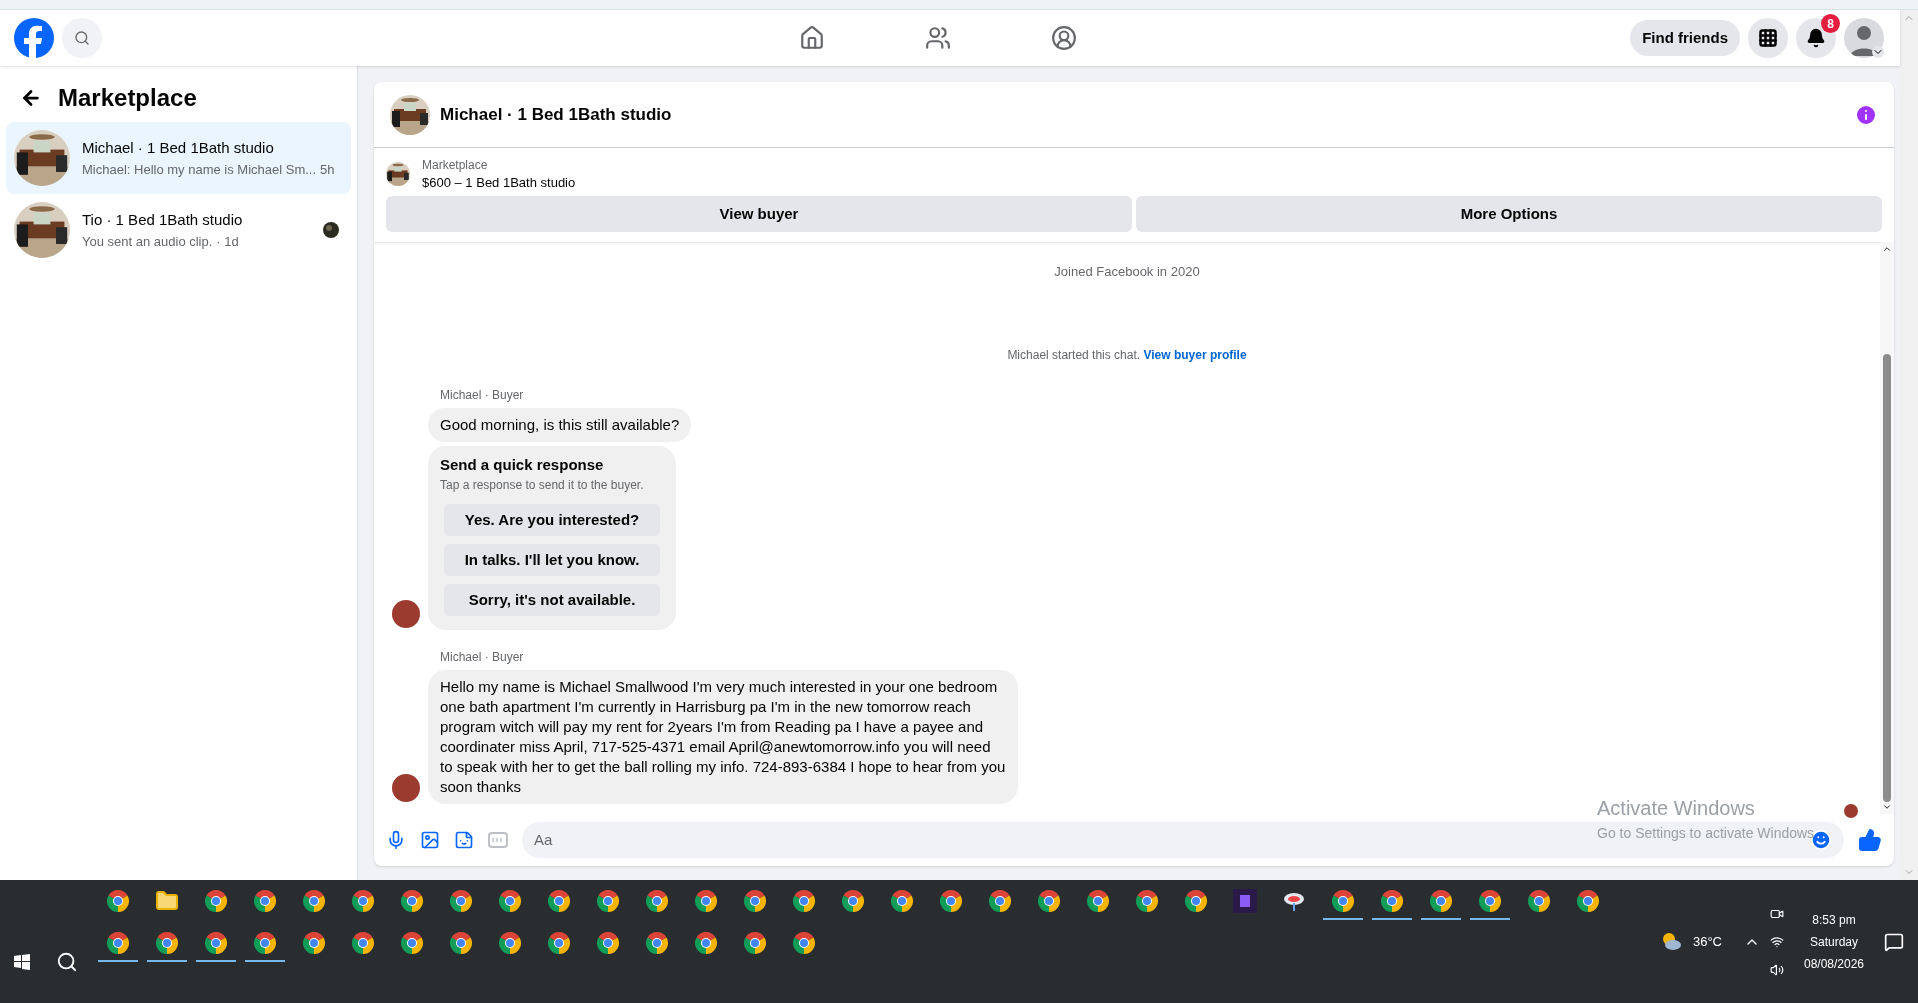 The image size is (1918, 1003). What do you see at coordinates (430, 840) in the screenshot?
I see `photo-icon` at bounding box center [430, 840].